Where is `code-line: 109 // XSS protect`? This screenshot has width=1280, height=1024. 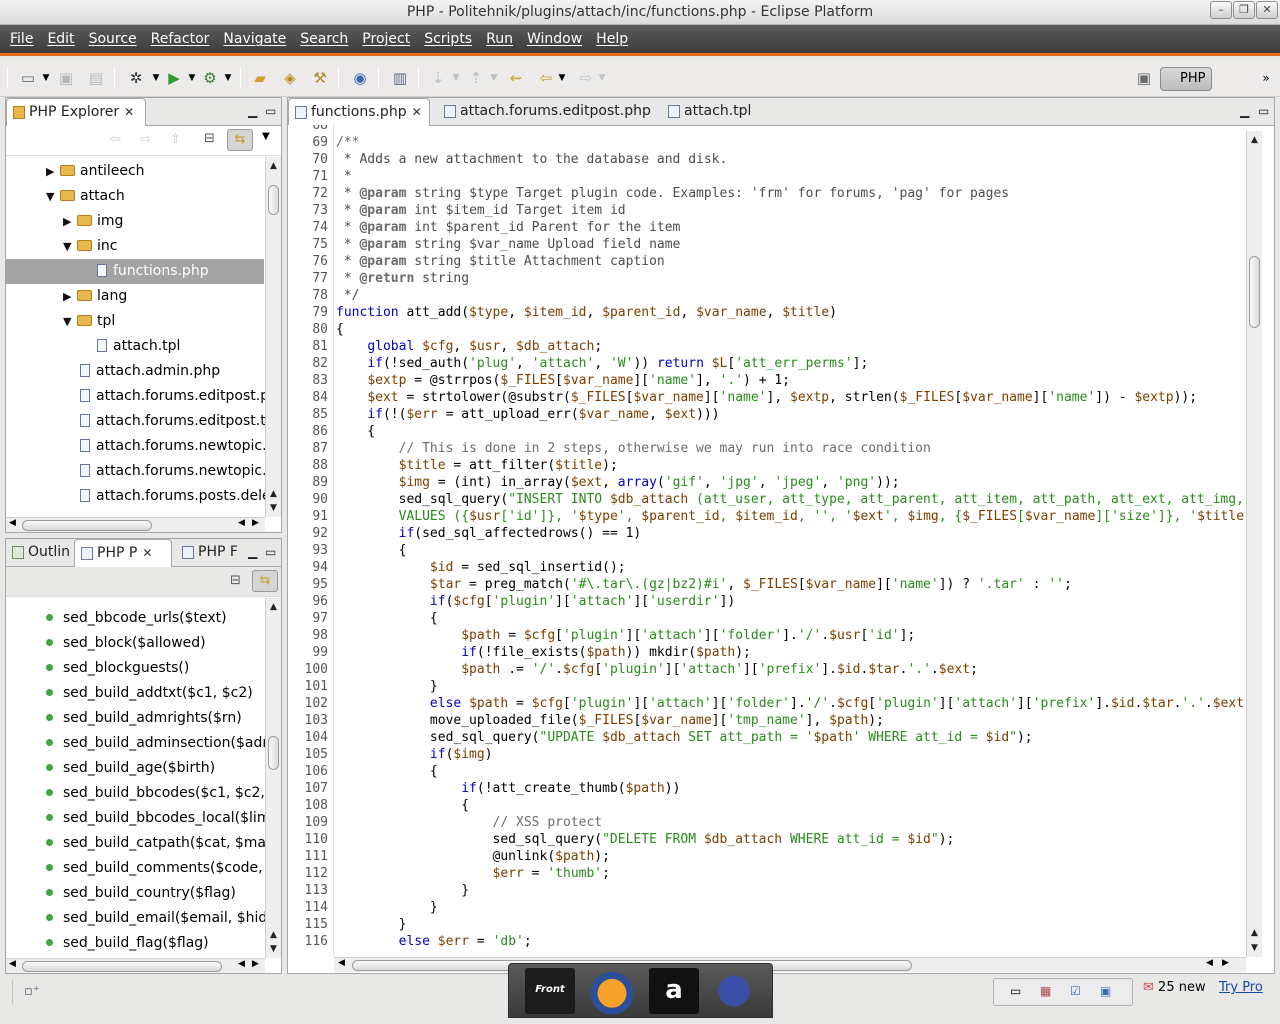 code-line: 109 // XSS protect is located at coordinates (445, 822).